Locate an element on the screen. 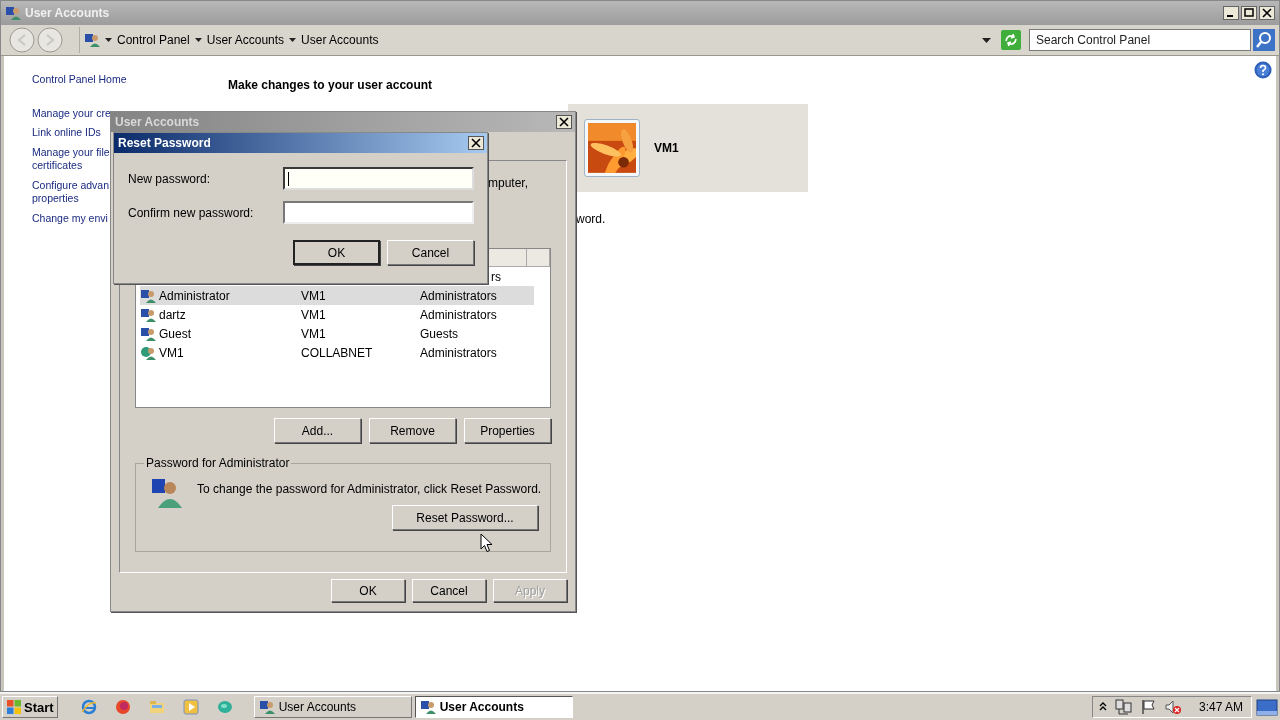 The height and width of the screenshot is (720, 1280). account-name: VM1 is located at coordinates (666, 148).